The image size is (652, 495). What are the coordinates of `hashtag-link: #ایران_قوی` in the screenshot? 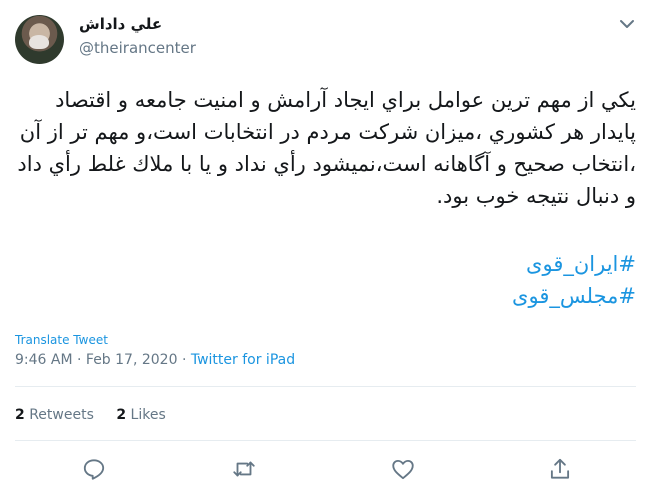 It's located at (581, 264).